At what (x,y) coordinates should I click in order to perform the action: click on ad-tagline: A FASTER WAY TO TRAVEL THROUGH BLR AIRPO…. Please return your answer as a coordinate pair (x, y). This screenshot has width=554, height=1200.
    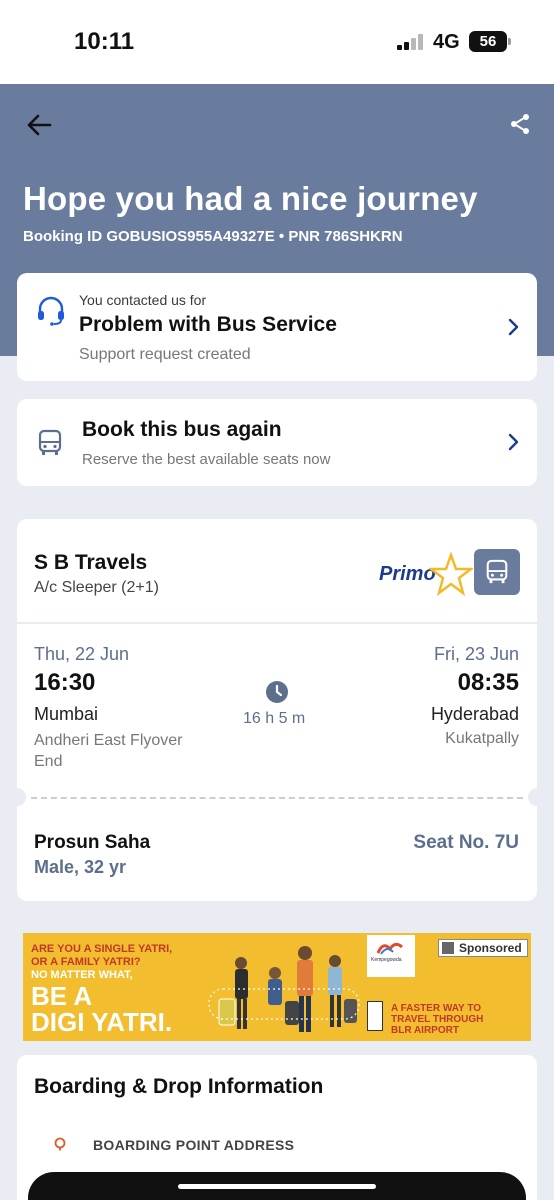
    Looking at the image, I should click on (437, 1019).